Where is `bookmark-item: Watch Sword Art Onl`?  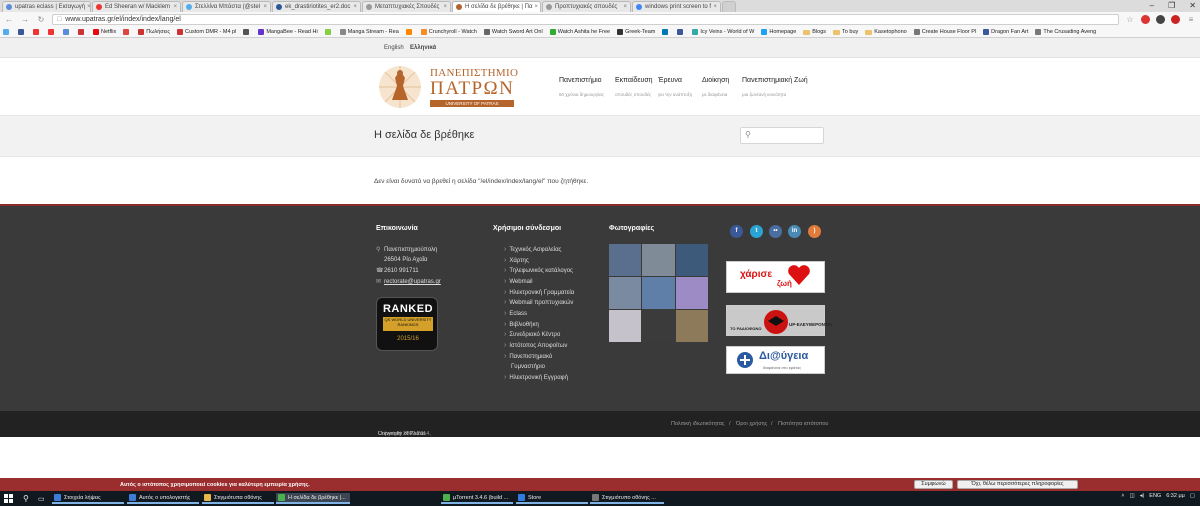 bookmark-item: Watch Sword Art Onl is located at coordinates (513, 32).